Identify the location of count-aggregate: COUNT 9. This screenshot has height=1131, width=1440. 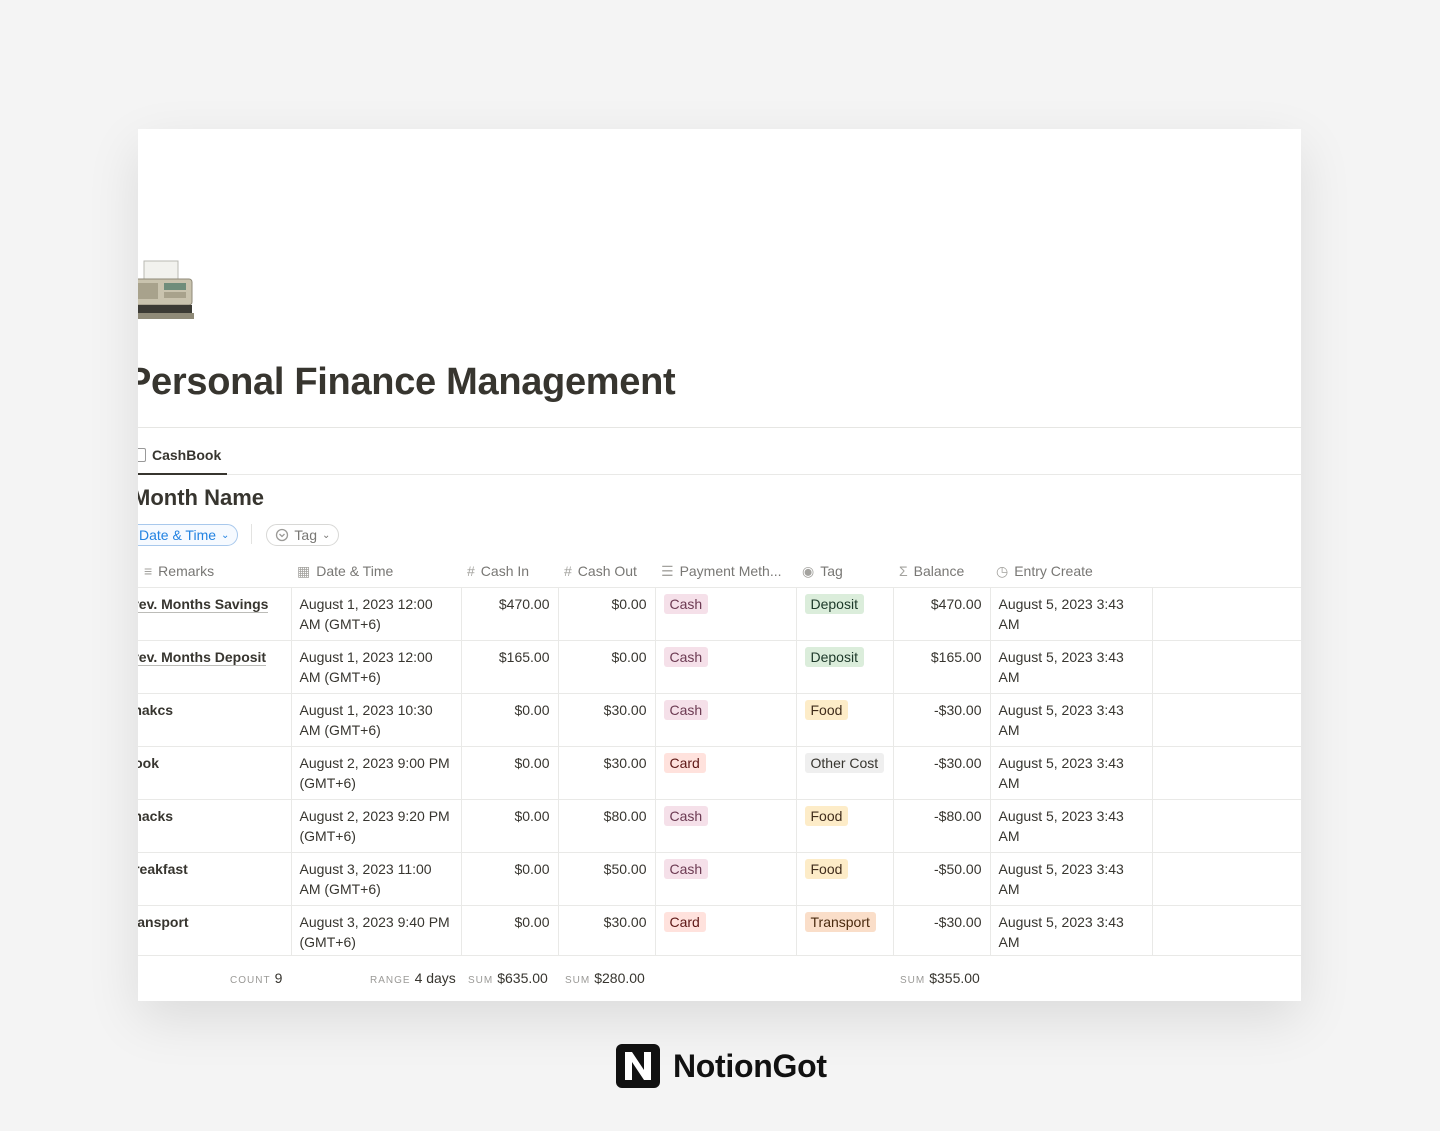
(256, 978).